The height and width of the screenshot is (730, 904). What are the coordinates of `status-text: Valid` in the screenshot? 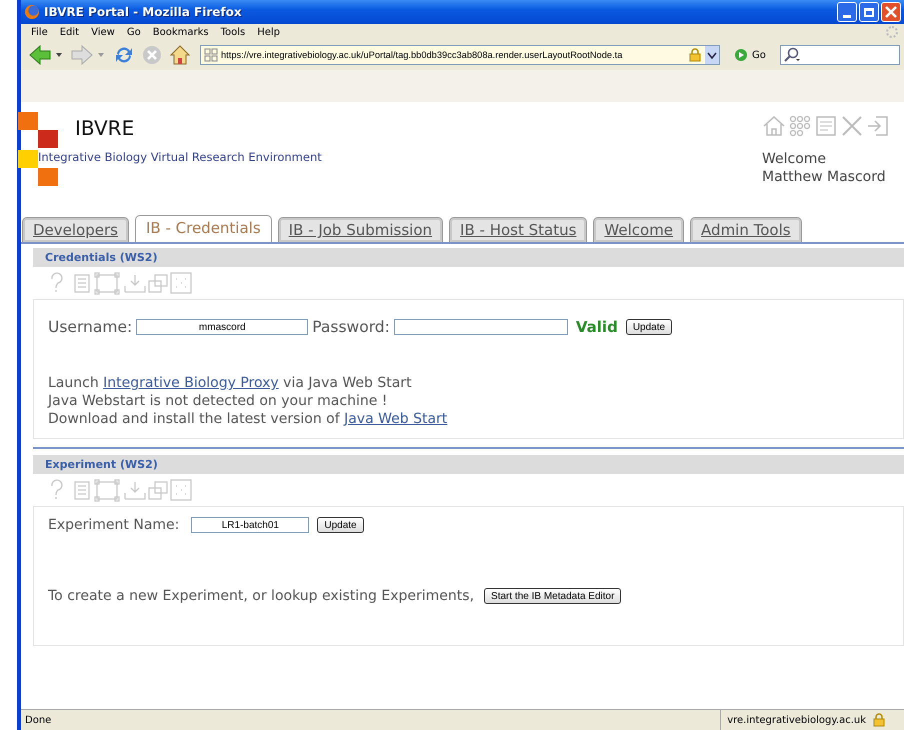 It's located at (597, 327).